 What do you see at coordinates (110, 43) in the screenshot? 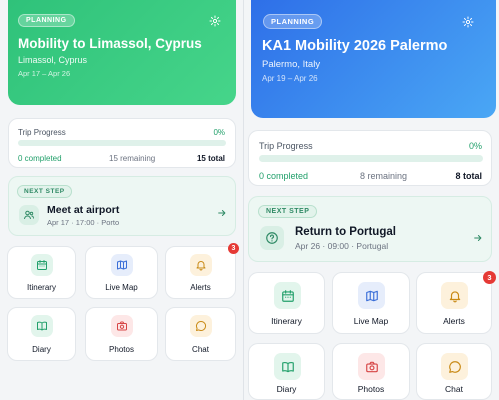
I see `trip-title: Mobility to Limassol, Cyprus` at bounding box center [110, 43].